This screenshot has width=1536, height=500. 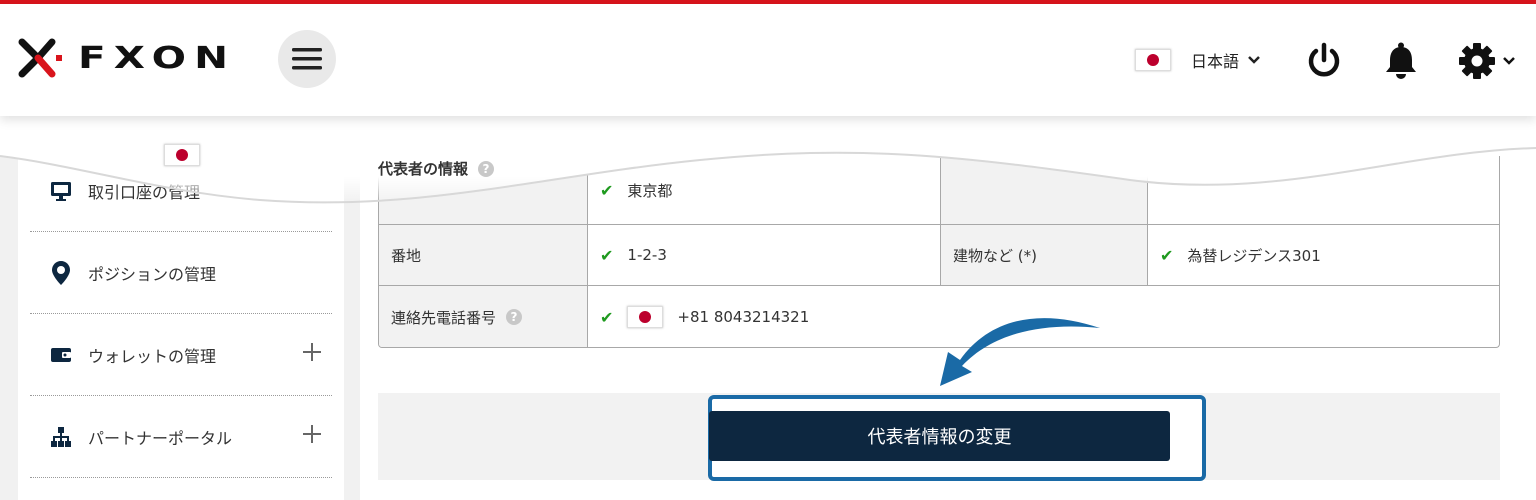 What do you see at coordinates (9, 134) in the screenshot?
I see `sidebar-edge-strip` at bounding box center [9, 134].